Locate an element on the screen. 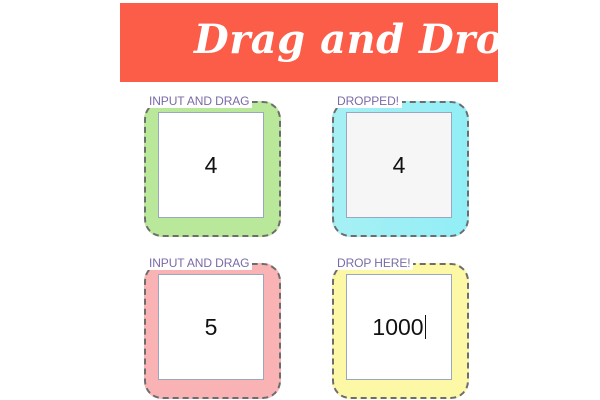 This screenshot has width=600, height=400. drop-input-value: 1000 is located at coordinates (398, 326).